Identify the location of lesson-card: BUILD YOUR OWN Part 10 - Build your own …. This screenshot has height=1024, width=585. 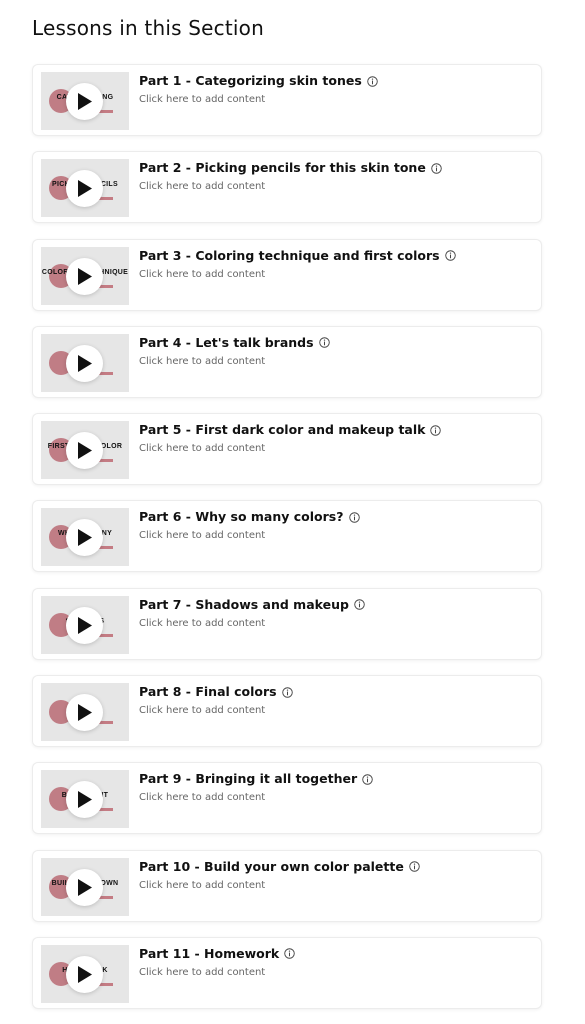
(287, 885).